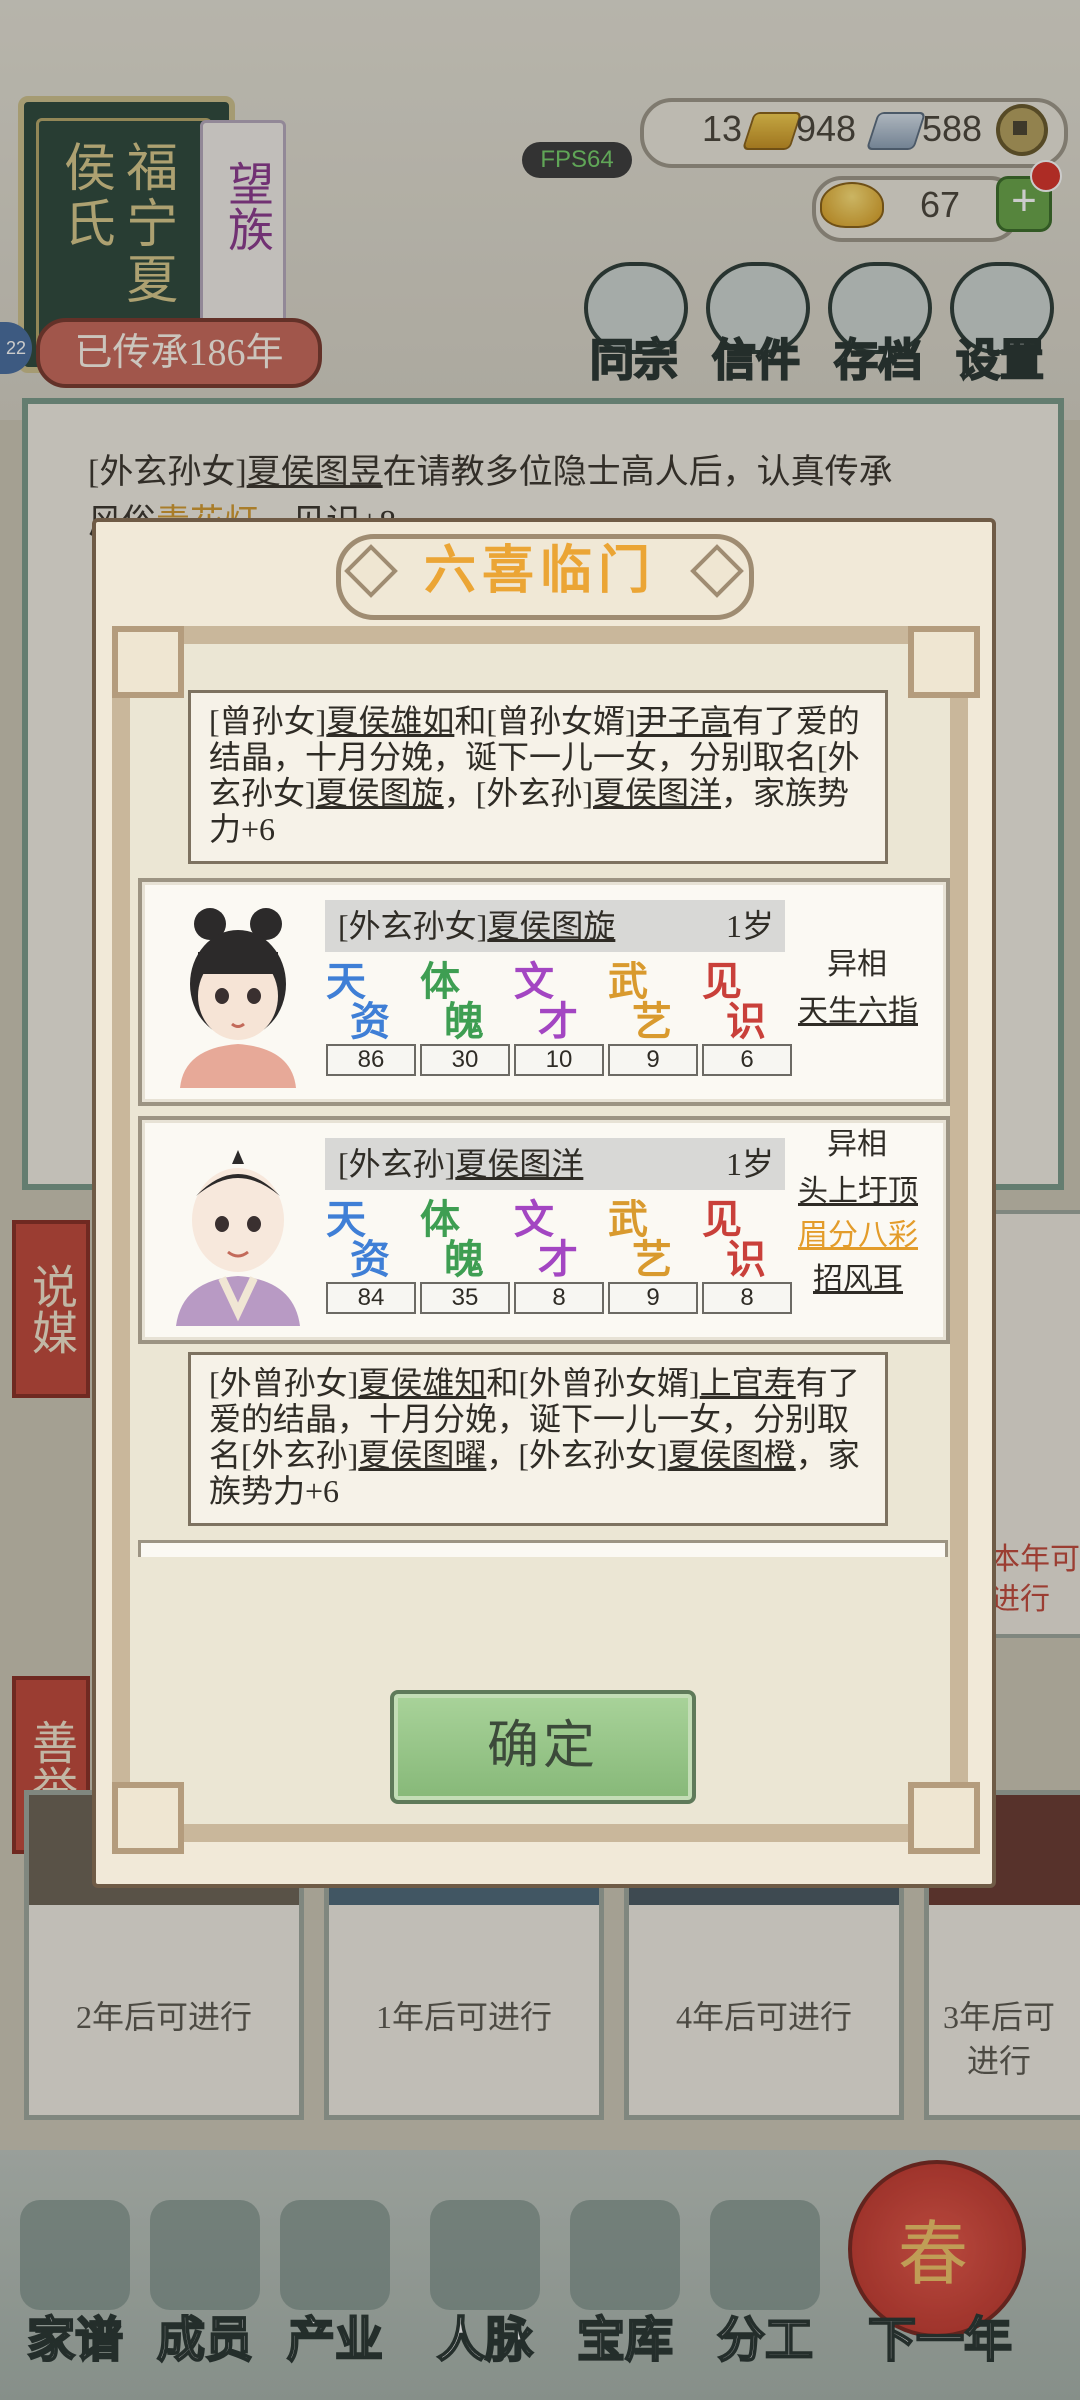  Describe the element at coordinates (284, 1383) in the screenshot. I see `msg-text: [外曾孙女]` at that location.